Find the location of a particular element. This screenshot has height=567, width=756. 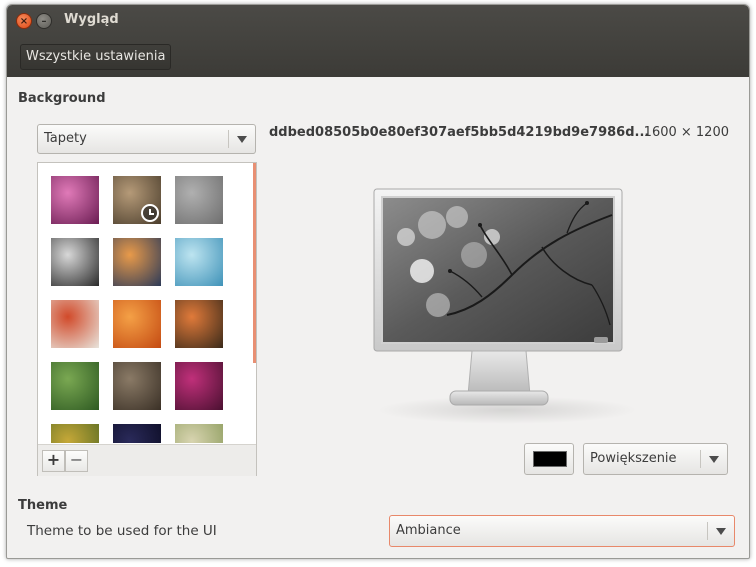

scrollbar is located at coordinates (254, 263).